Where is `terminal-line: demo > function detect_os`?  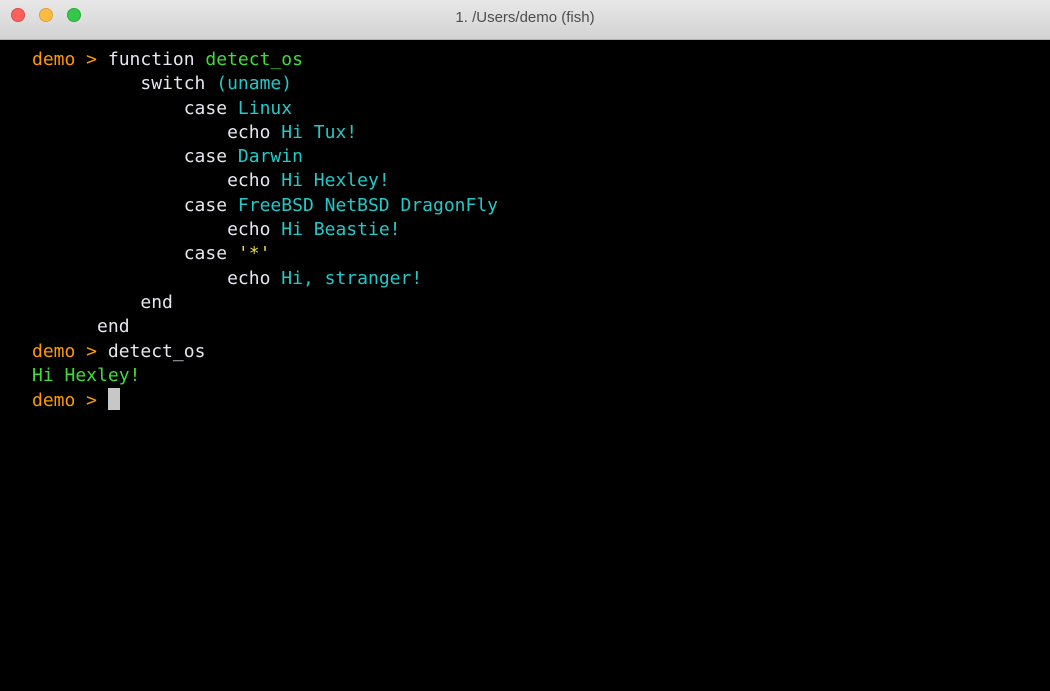 terminal-line: demo > function detect_os is located at coordinates (541, 60).